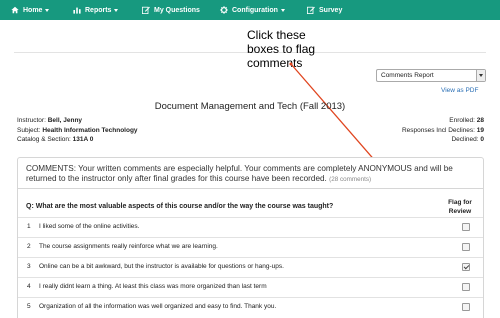 Image resolution: width=500 pixels, height=318 pixels. I want to click on home-icon, so click(15, 10).